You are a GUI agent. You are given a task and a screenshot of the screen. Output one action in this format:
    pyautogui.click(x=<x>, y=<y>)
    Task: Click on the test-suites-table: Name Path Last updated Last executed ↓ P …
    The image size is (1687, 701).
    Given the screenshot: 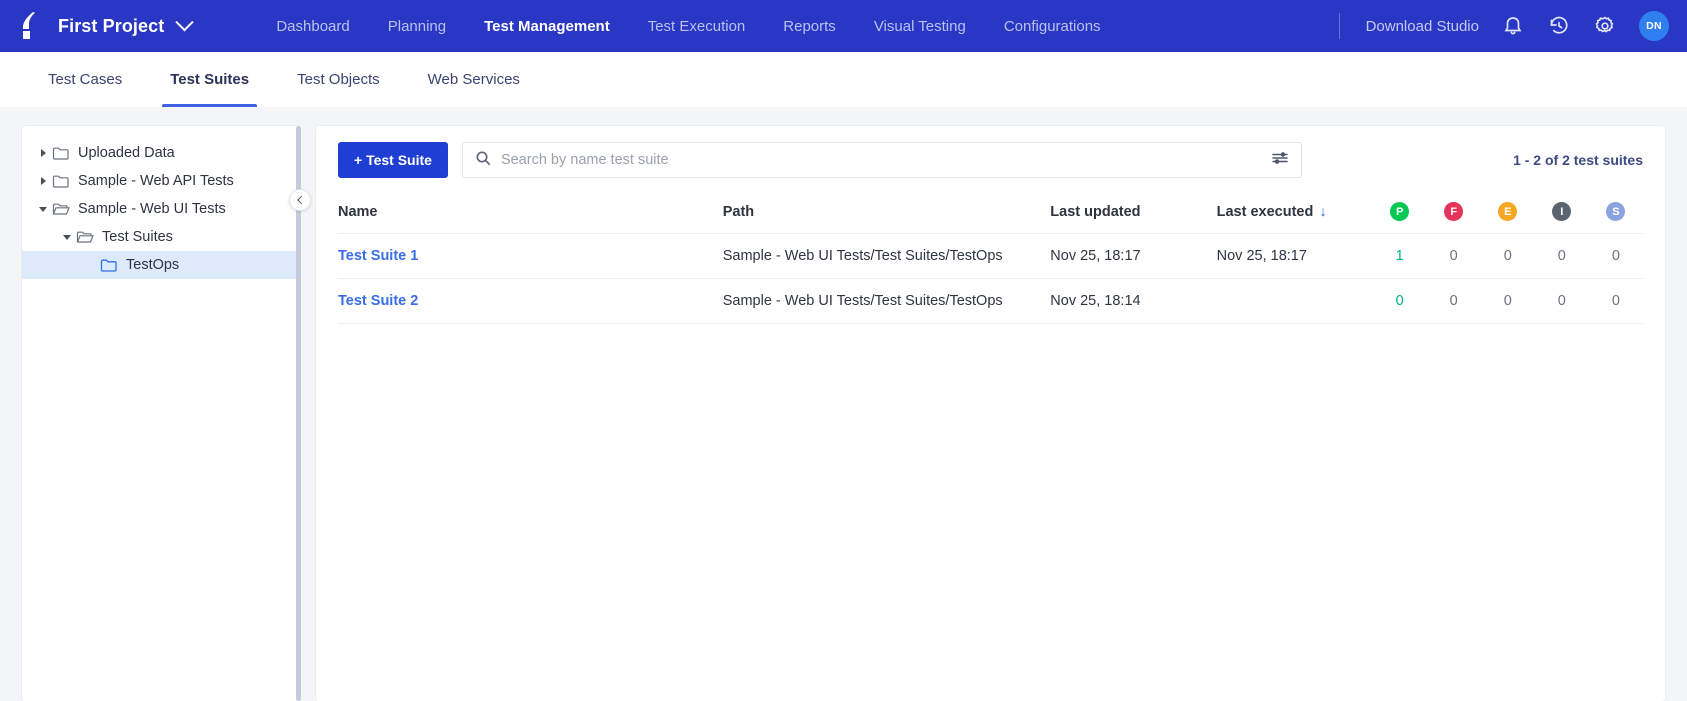 What is the action you would take?
    pyautogui.click(x=990, y=258)
    